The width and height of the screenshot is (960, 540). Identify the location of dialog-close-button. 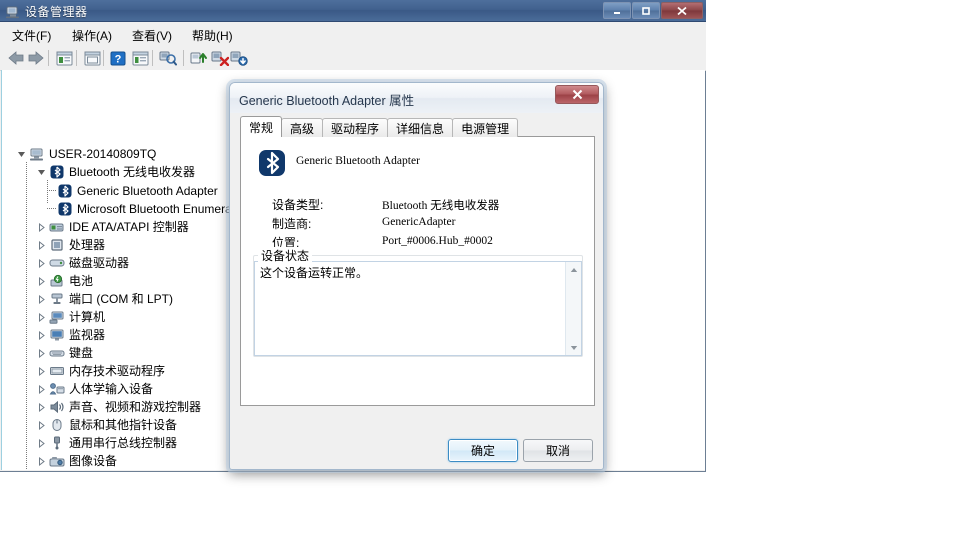
(577, 94).